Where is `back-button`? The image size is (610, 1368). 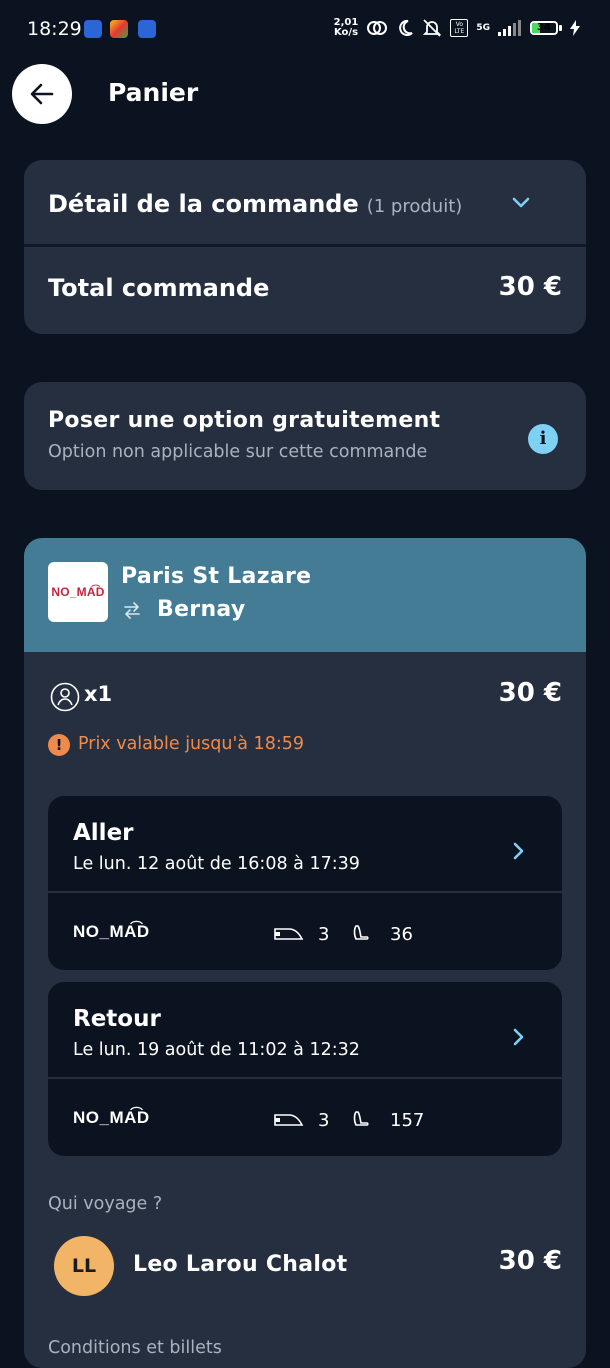 back-button is located at coordinates (42, 94).